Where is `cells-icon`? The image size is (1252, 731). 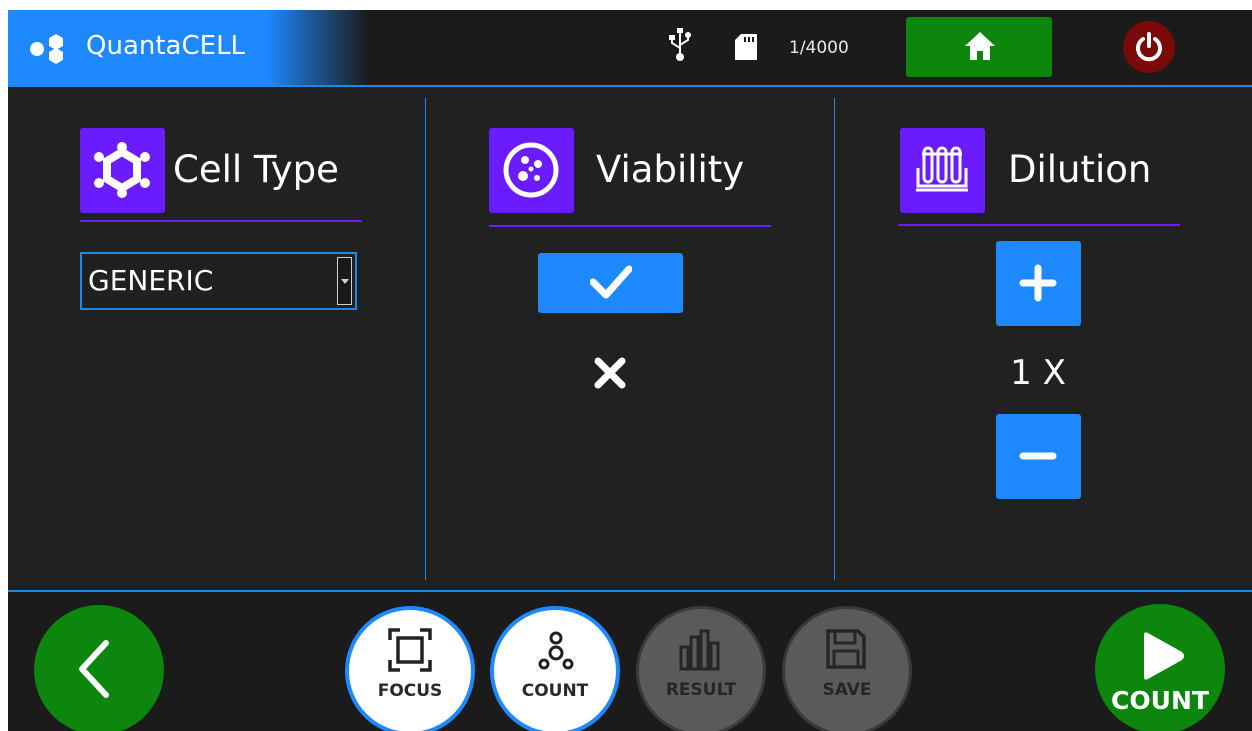
cells-icon is located at coordinates (556, 650).